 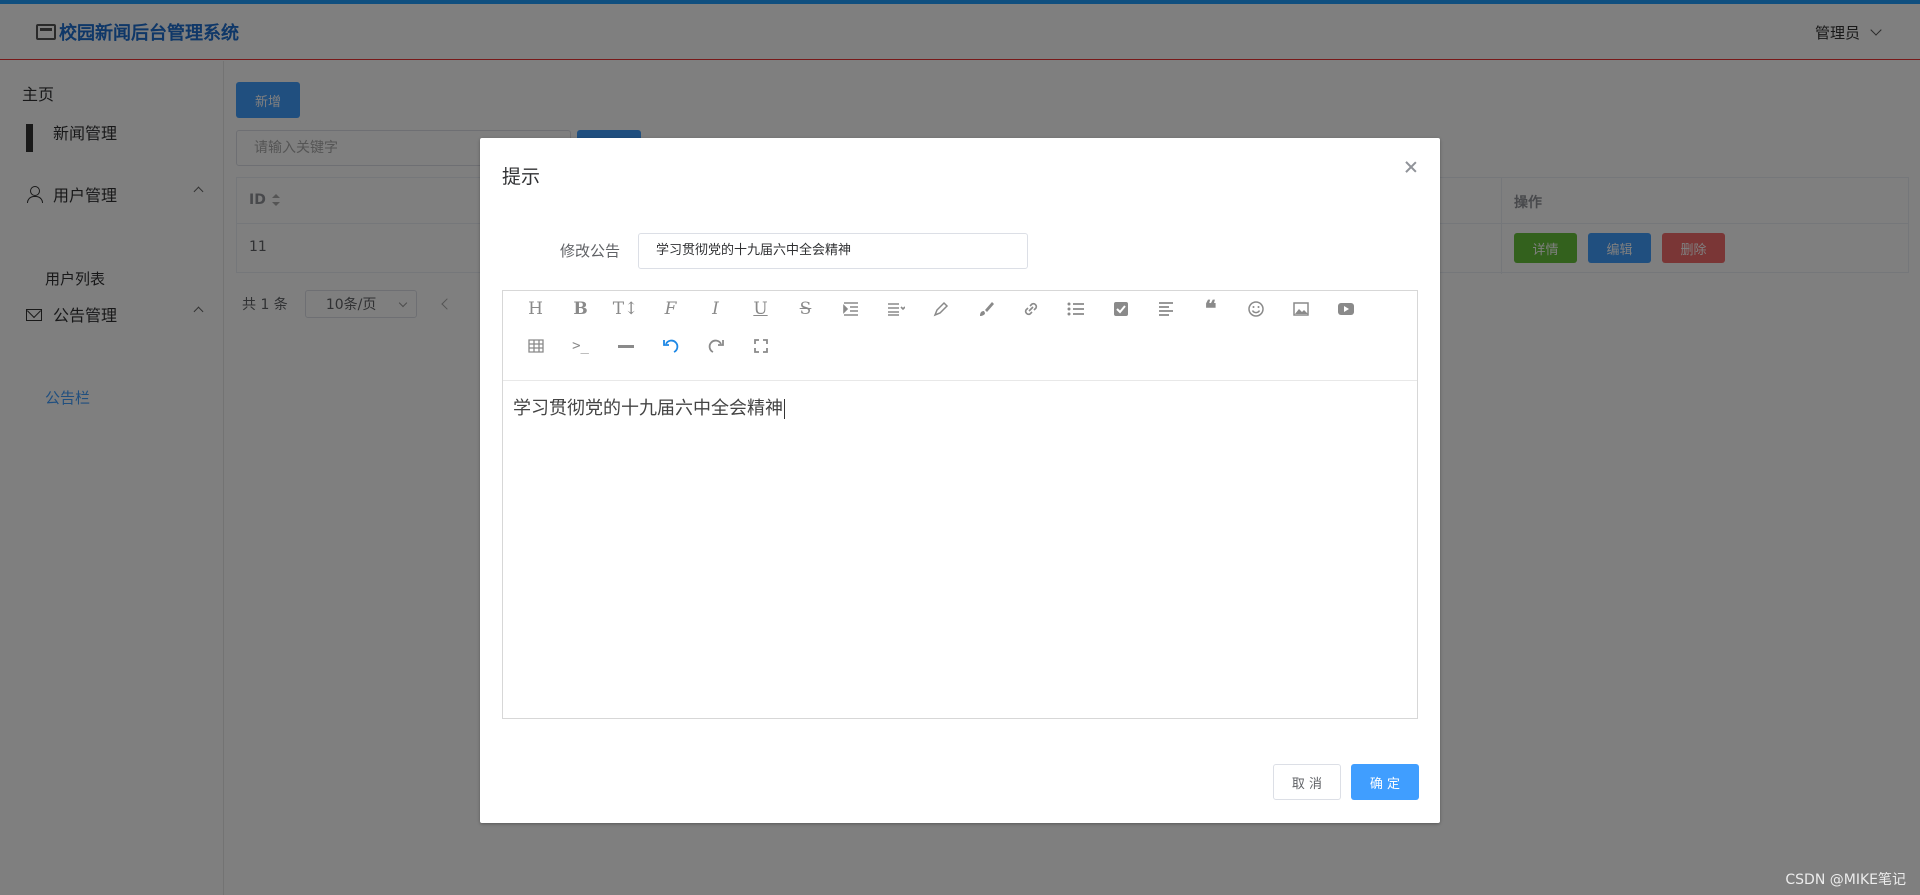 What do you see at coordinates (1210, 309) in the screenshot?
I see `quote-icon: ❝` at bounding box center [1210, 309].